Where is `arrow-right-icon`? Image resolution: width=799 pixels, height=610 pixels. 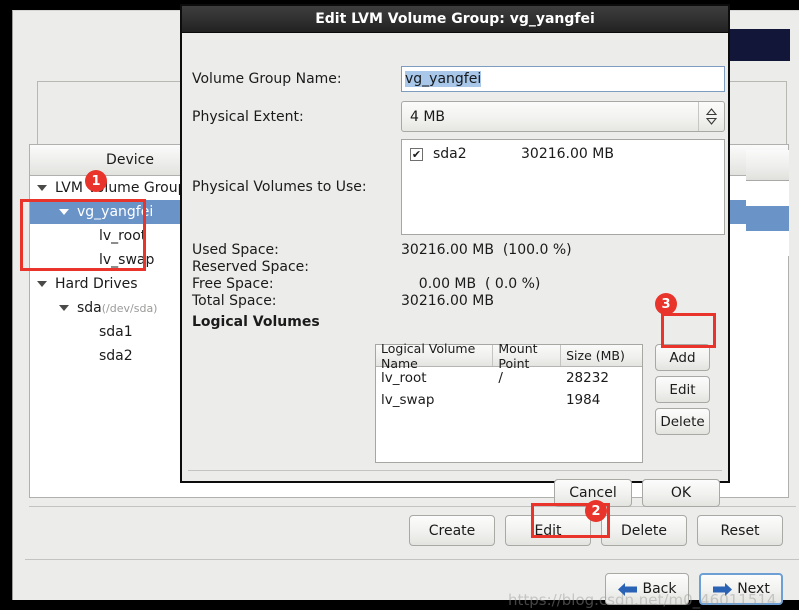
arrow-right-icon is located at coordinates (723, 589).